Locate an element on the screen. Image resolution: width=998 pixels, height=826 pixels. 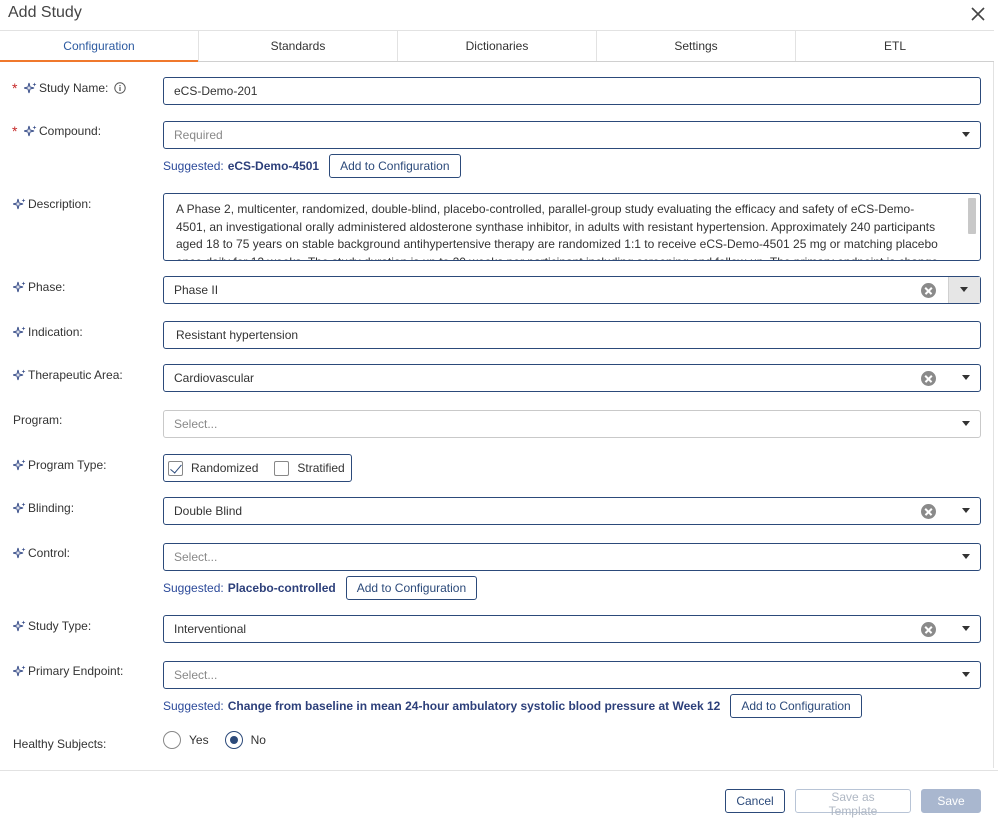
phase-label: Phase: is located at coordinates (39, 287).